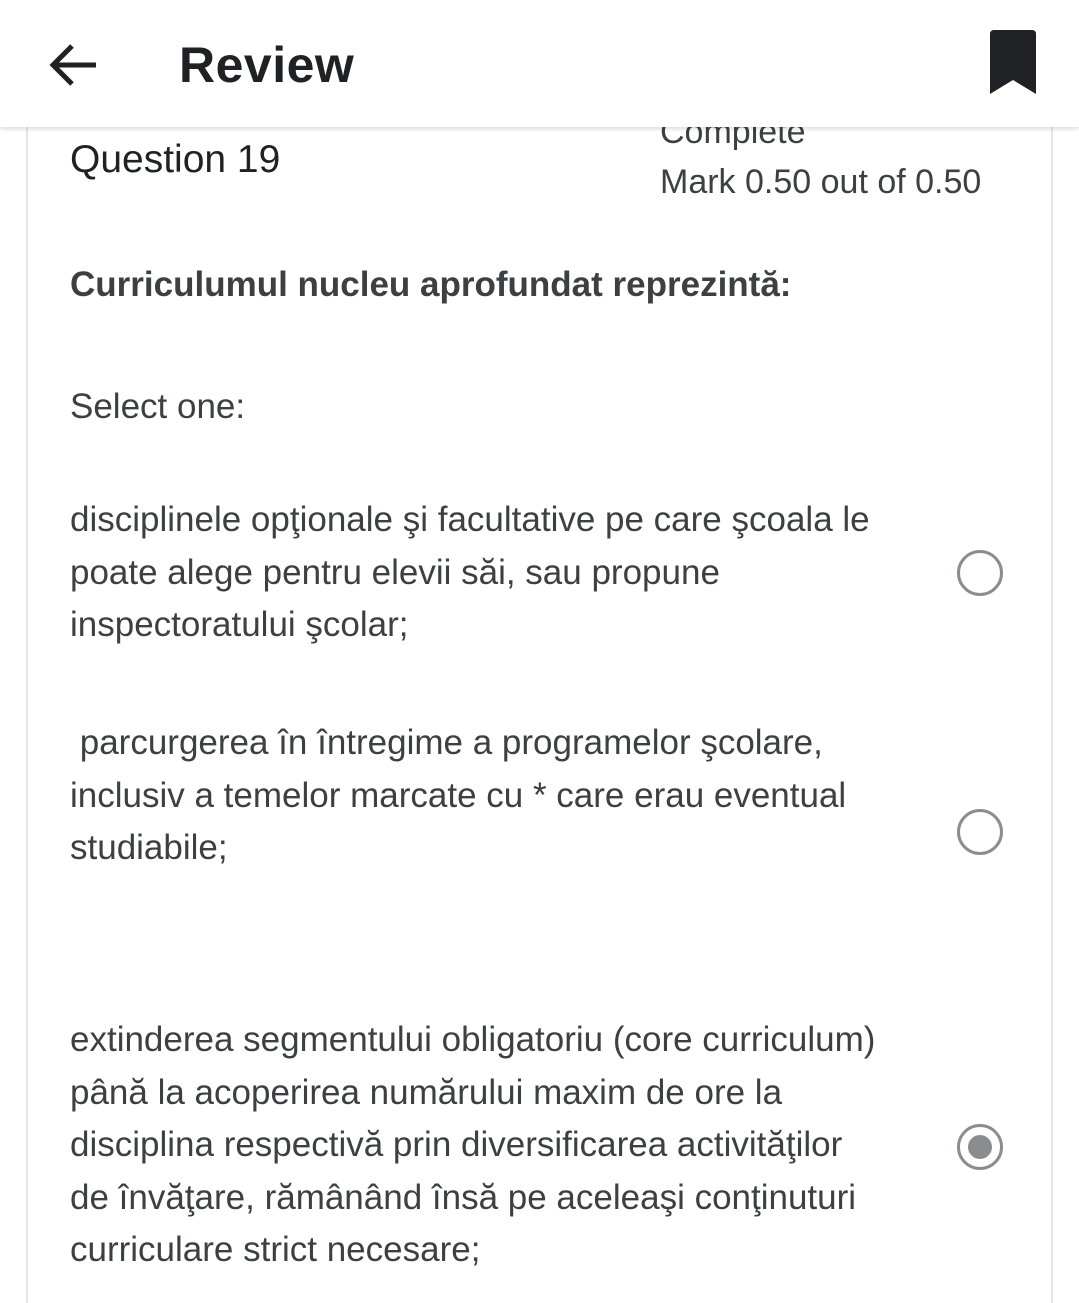 The image size is (1079, 1303). I want to click on arrow-left-icon, so click(72, 65).